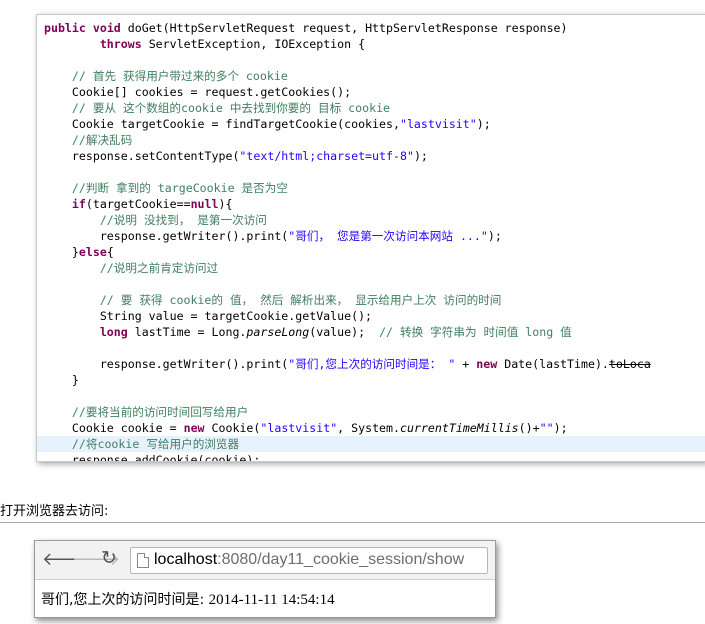  Describe the element at coordinates (160, 412) in the screenshot. I see `code-line: //要将当前的访问时间回写给用户` at that location.